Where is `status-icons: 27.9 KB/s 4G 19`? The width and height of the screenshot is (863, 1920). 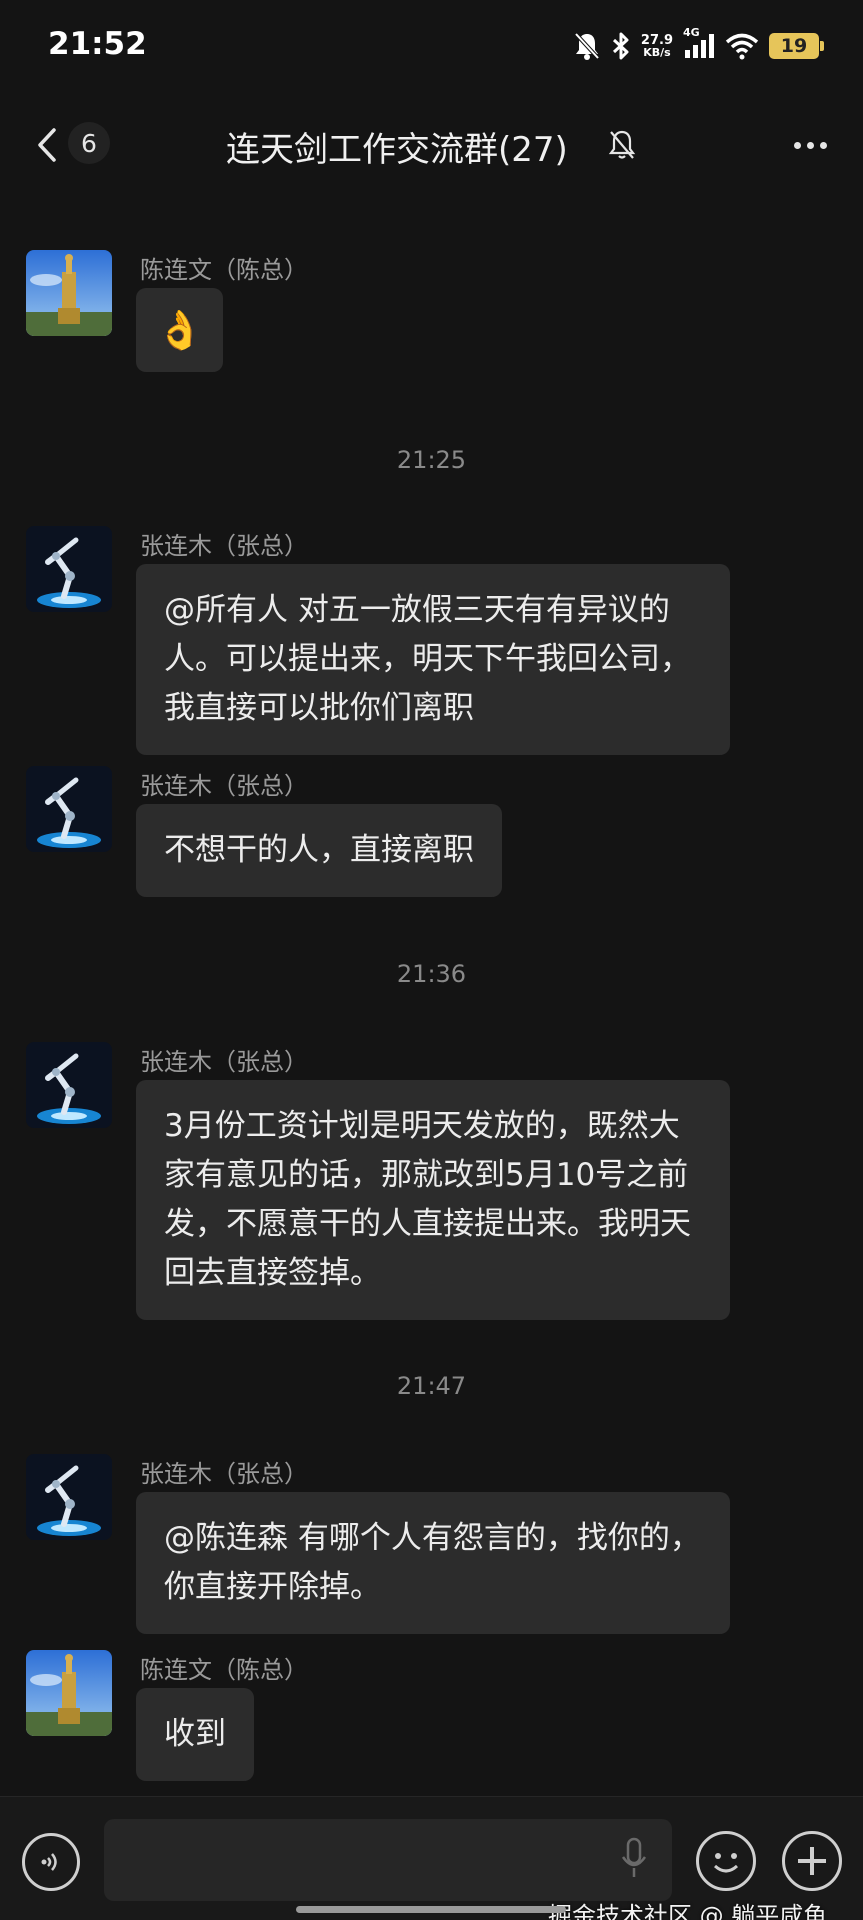 status-icons: 27.9 KB/s 4G 19 is located at coordinates (698, 45).